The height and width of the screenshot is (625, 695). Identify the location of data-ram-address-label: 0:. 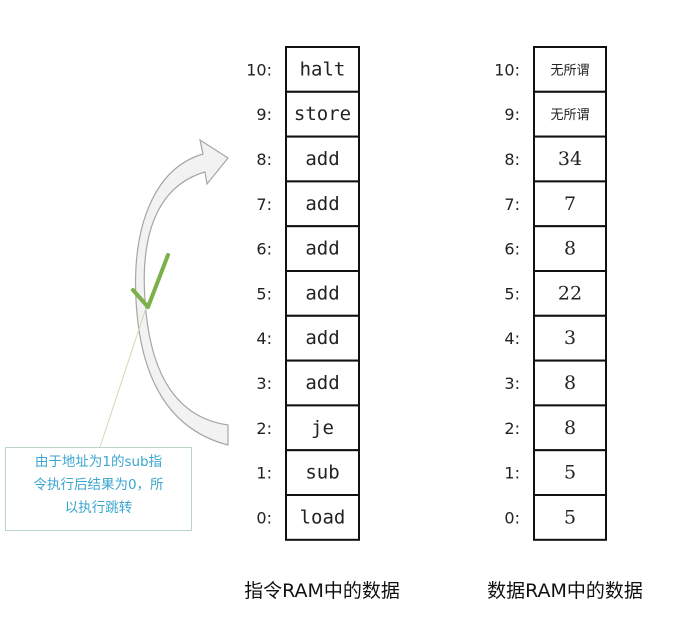
(512, 517).